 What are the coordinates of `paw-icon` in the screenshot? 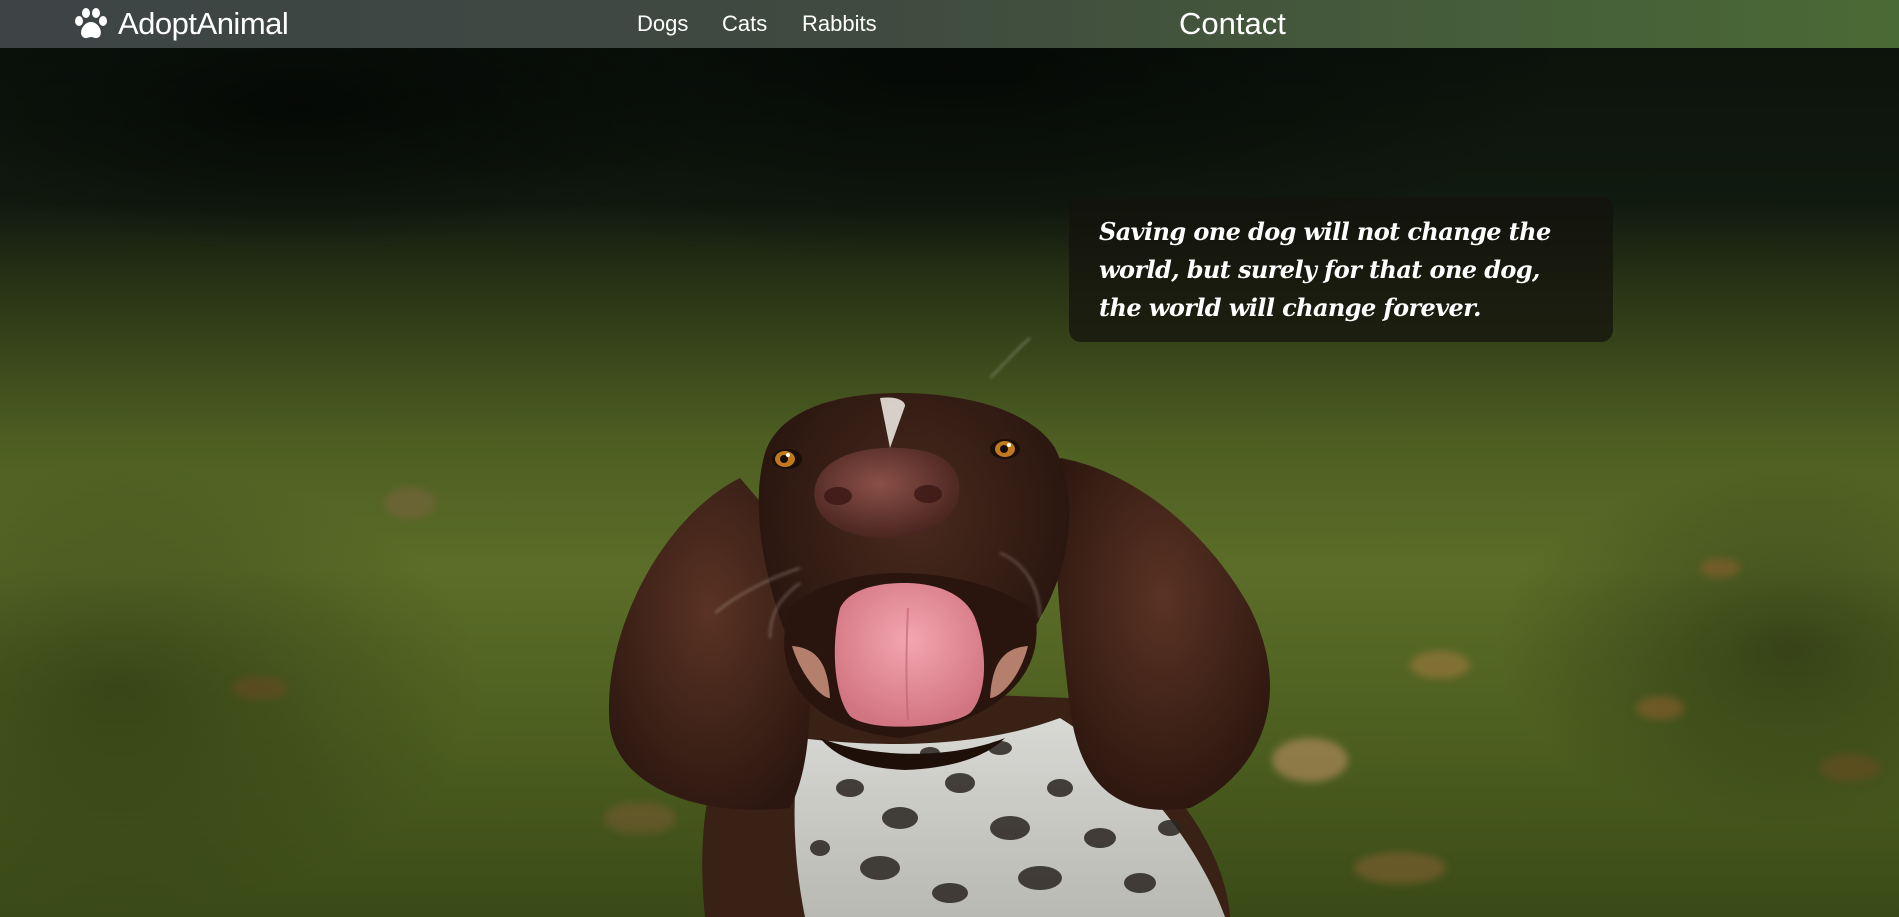 It's located at (91, 23).